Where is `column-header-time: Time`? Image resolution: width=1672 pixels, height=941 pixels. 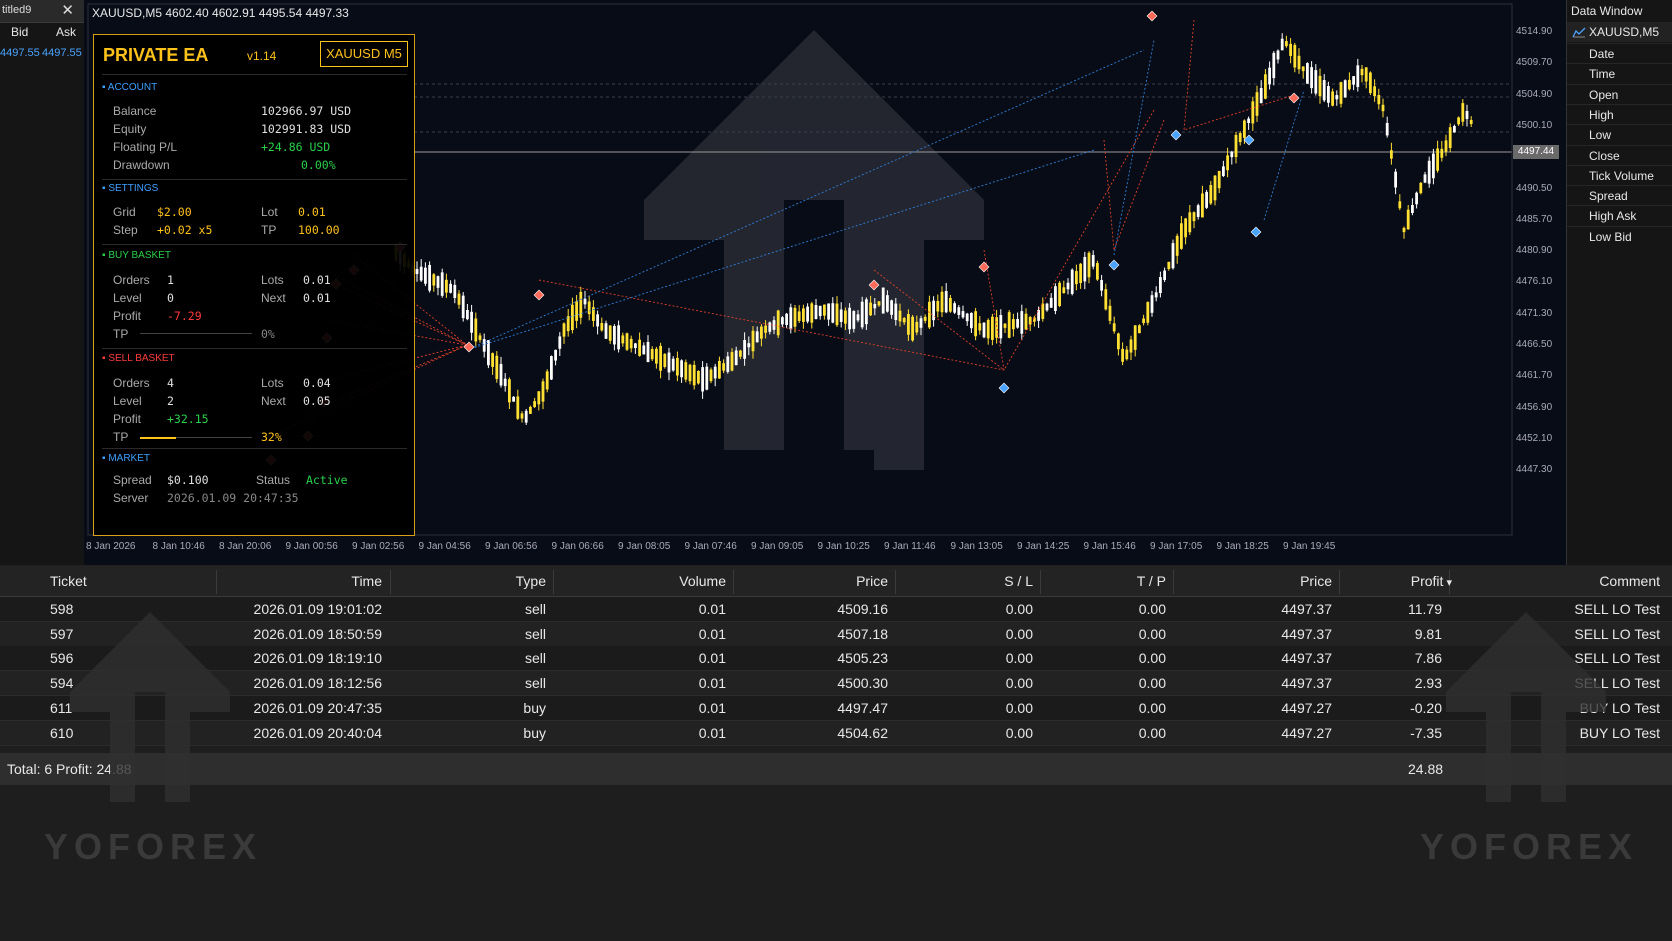
column-header-time: Time is located at coordinates (366, 581).